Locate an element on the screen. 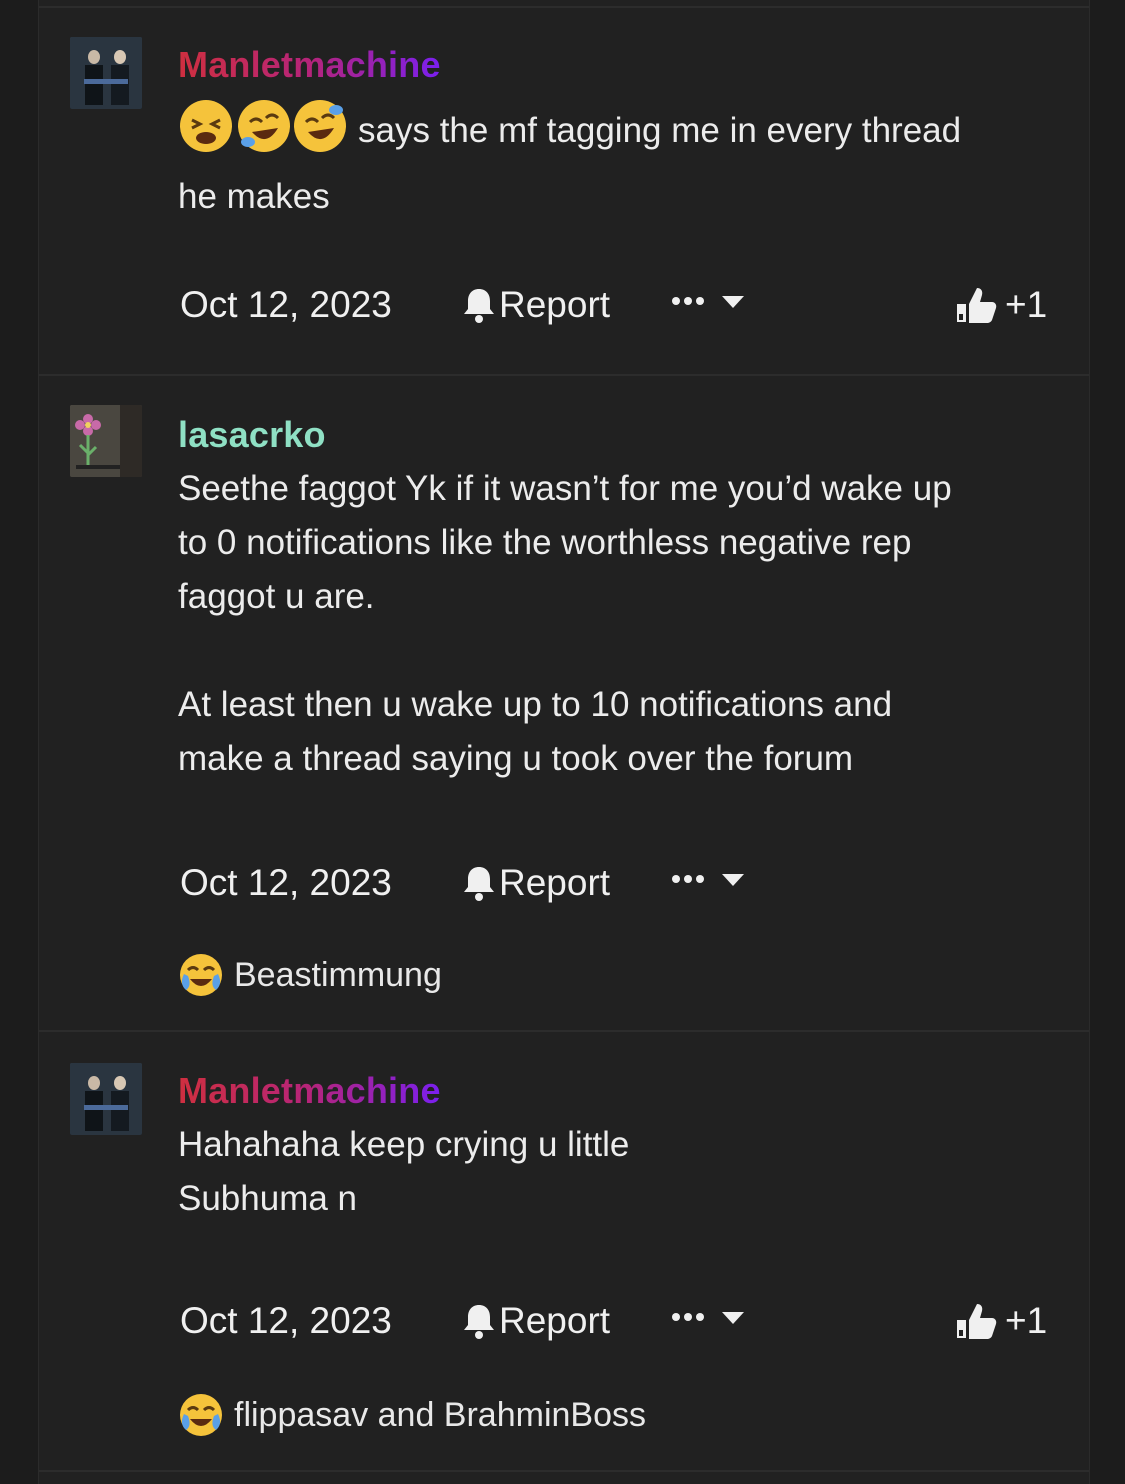 This screenshot has width=1125, height=1484. reaction-users: Beastimmung is located at coordinates (338, 975).